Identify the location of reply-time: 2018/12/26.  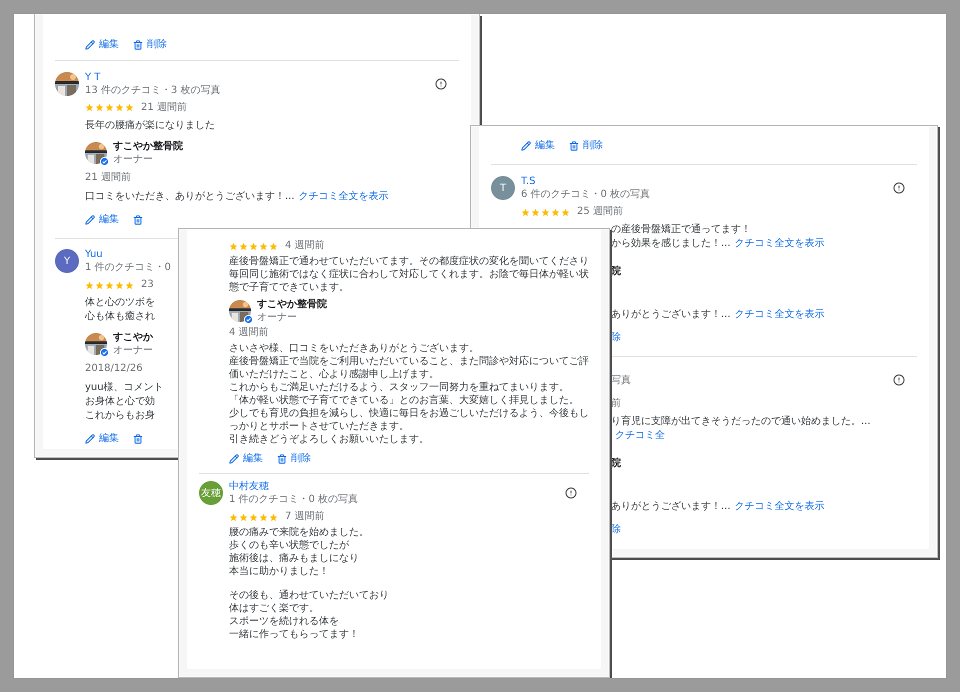
(114, 369).